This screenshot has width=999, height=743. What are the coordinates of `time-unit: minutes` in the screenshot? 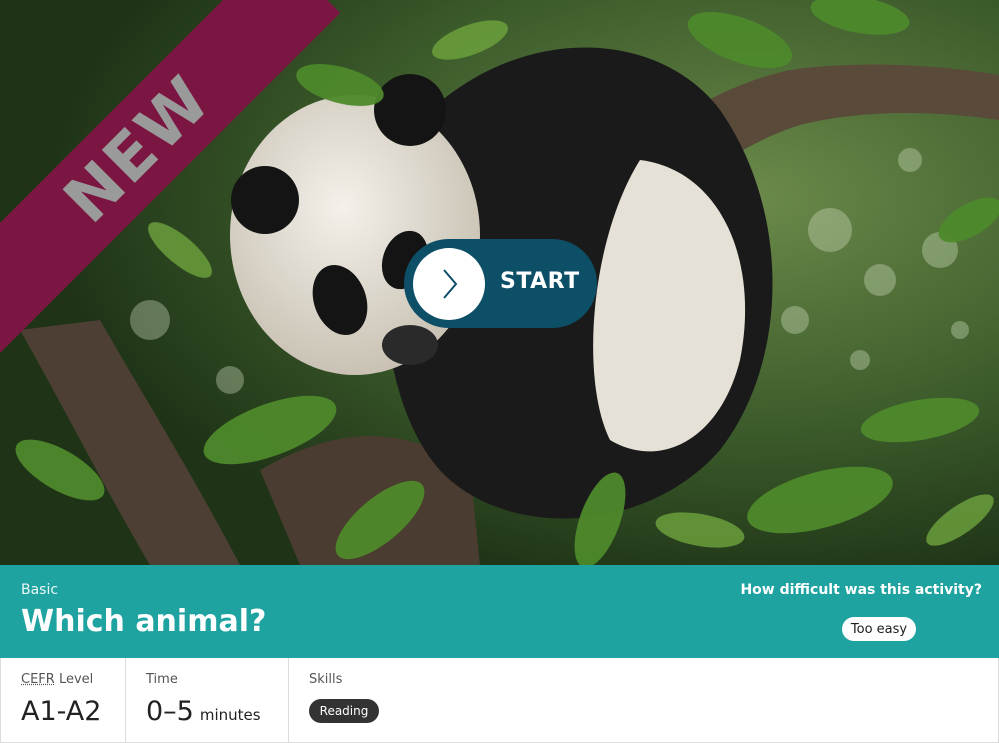 It's located at (230, 715).